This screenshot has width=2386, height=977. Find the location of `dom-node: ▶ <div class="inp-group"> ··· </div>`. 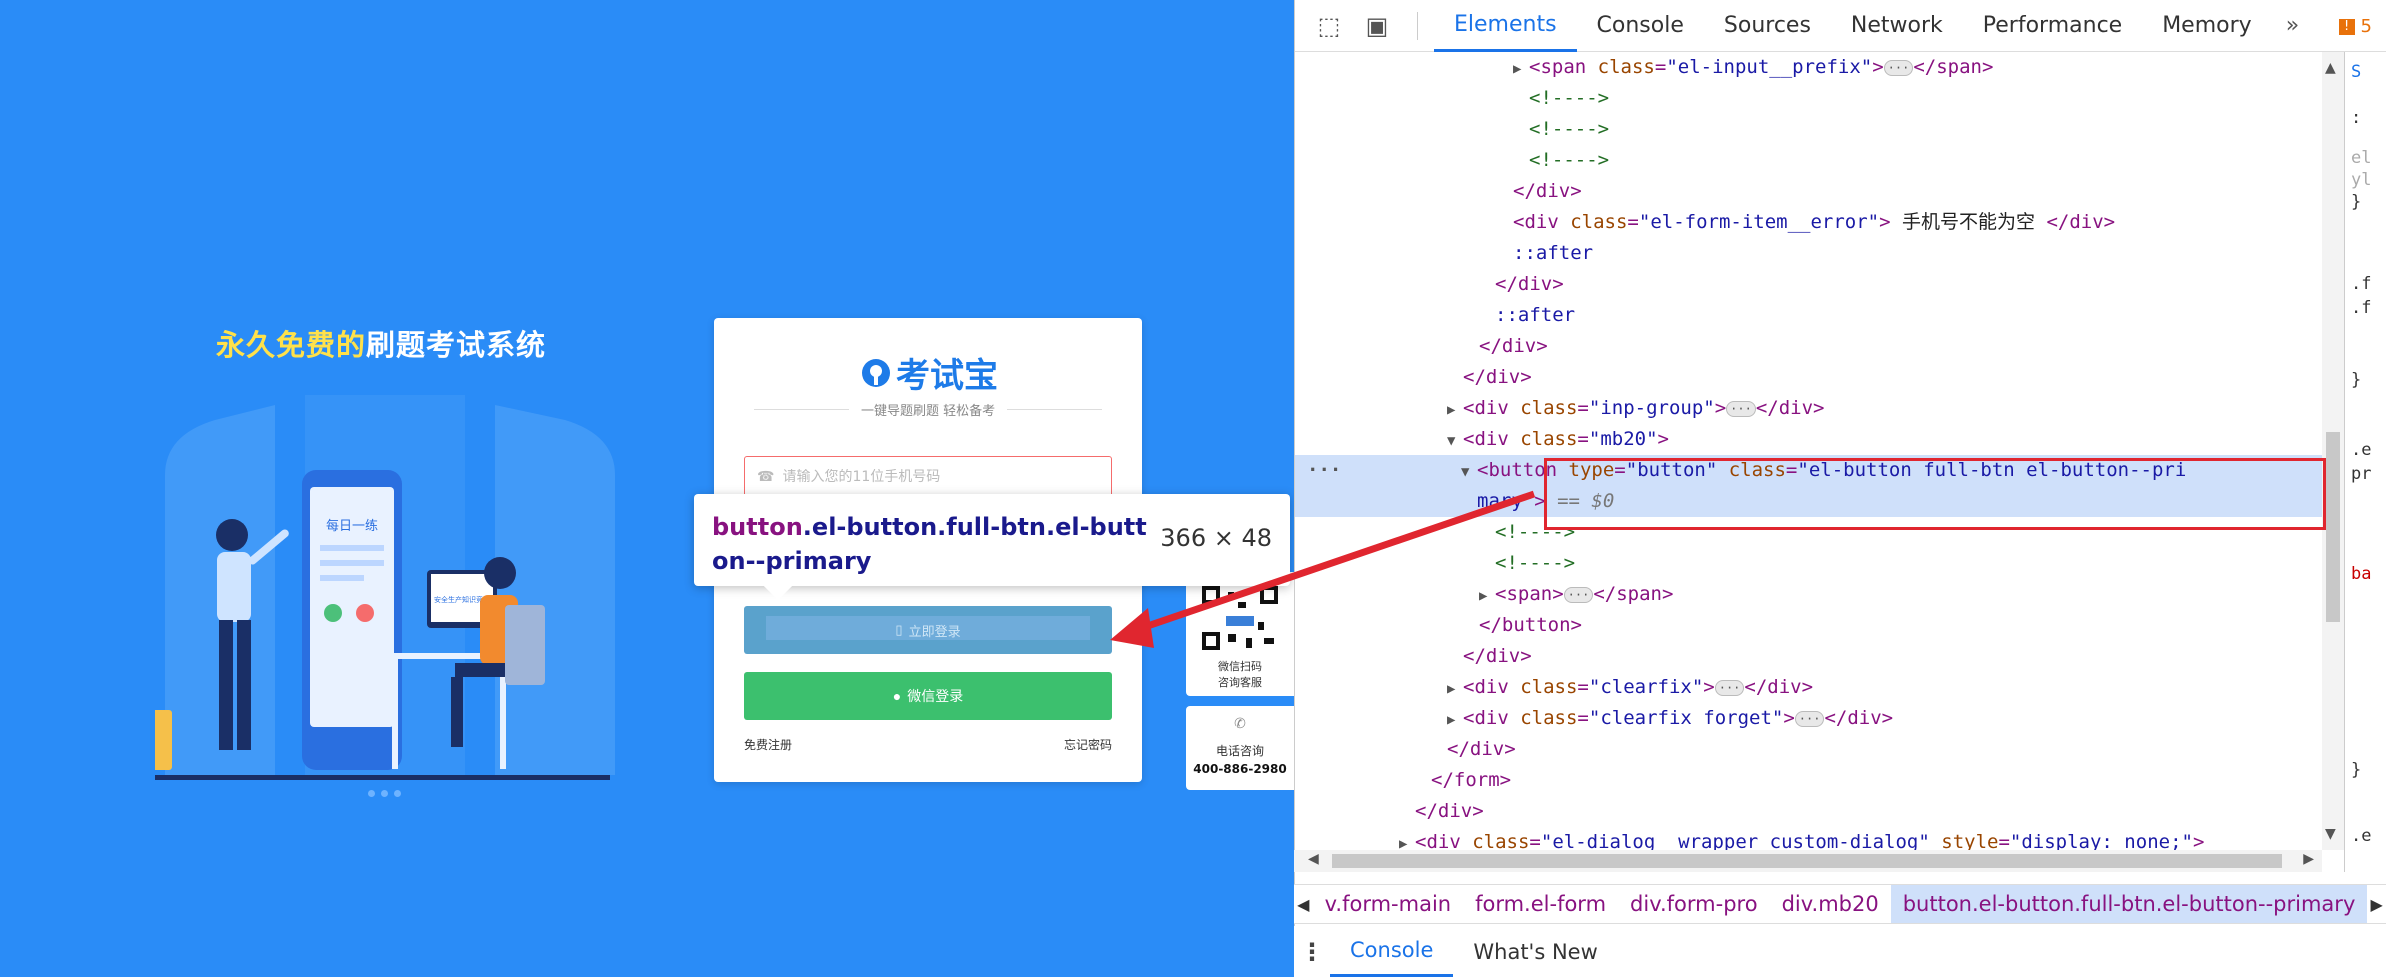

dom-node: ▶ <div class="inp-group"> ··· </div> is located at coordinates (1810, 408).